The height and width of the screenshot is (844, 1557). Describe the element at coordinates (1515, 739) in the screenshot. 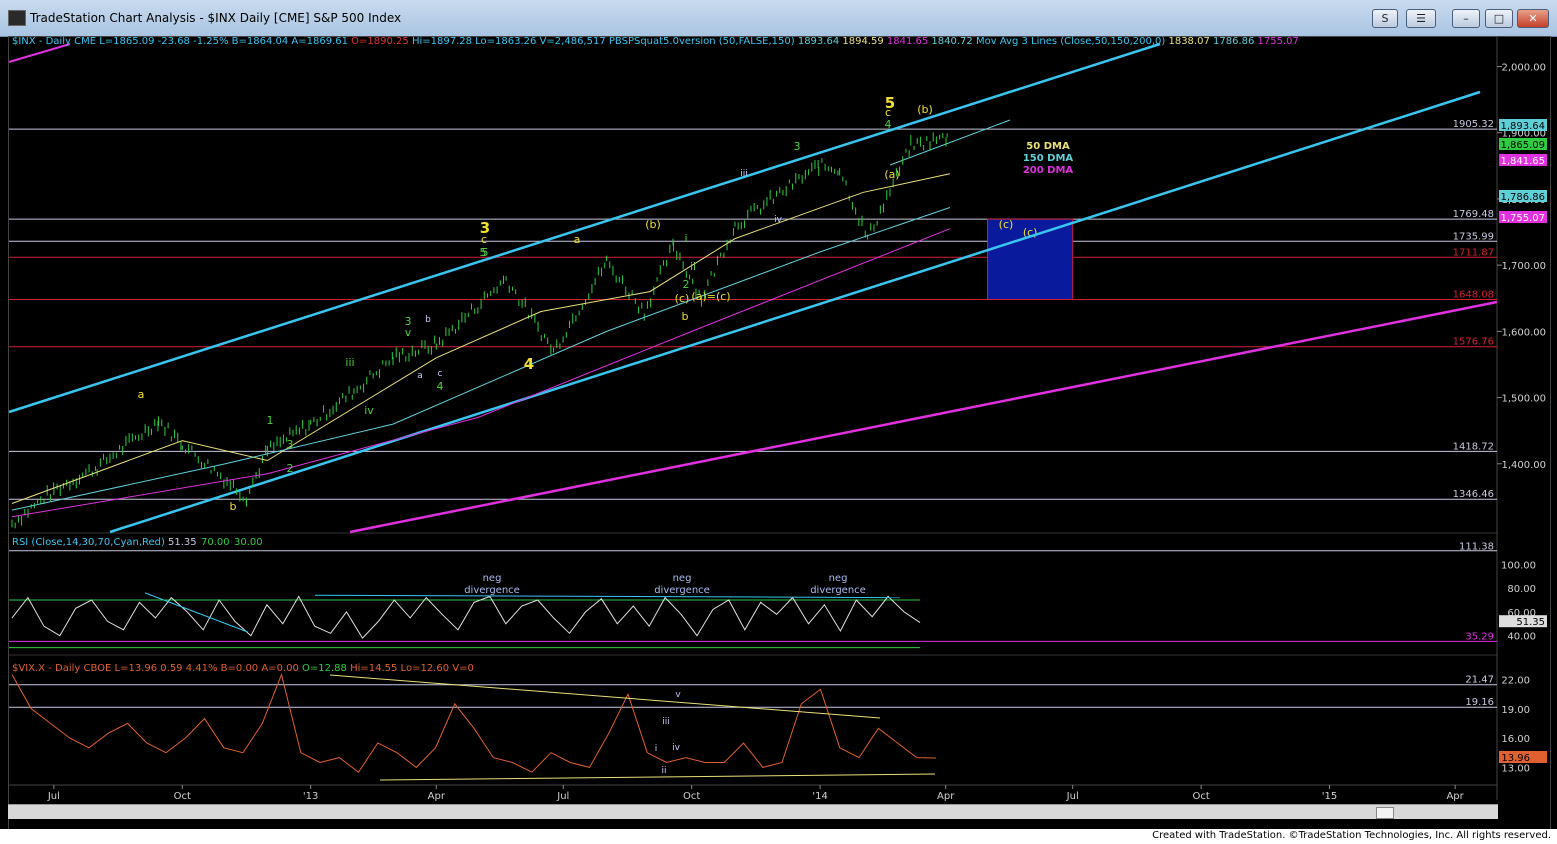

I see `vix-axis-label: 16.00` at that location.